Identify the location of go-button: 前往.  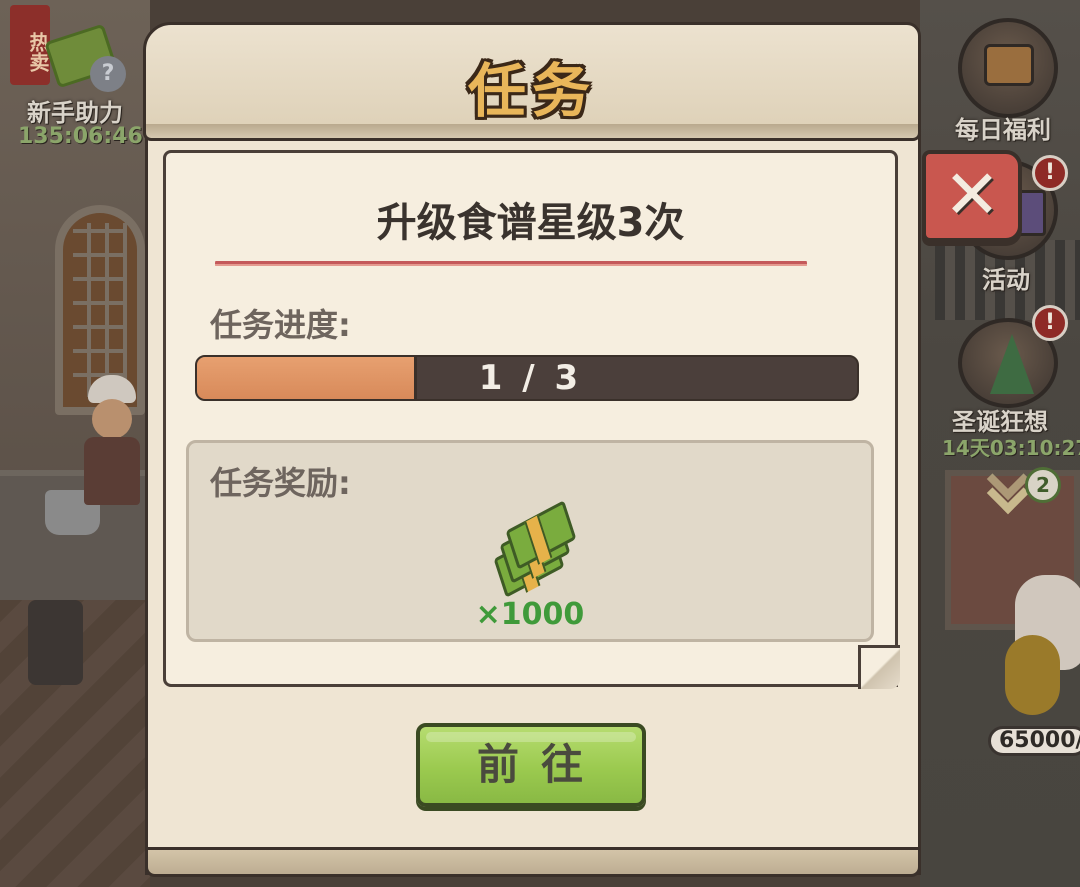
(531, 765).